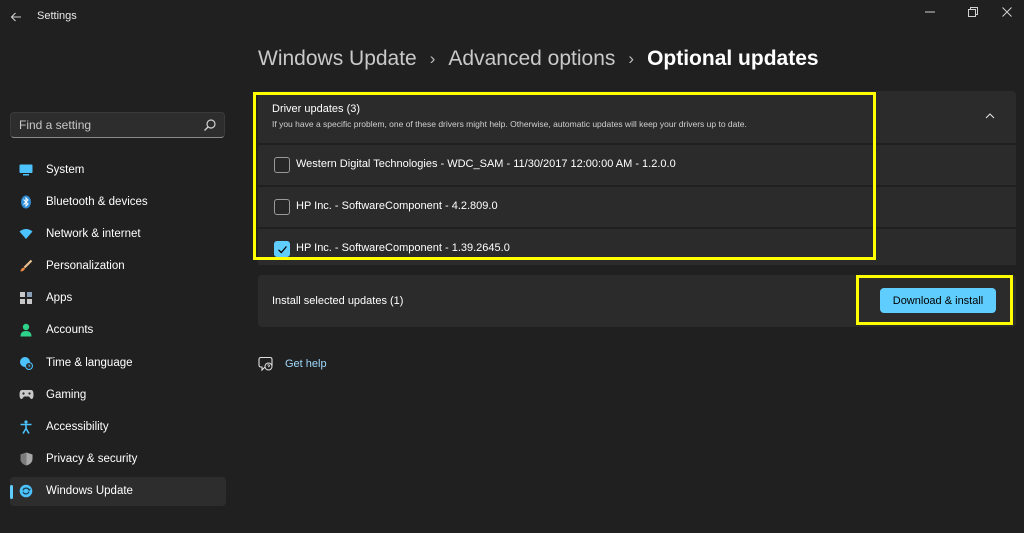  I want to click on back-button, so click(16, 17).